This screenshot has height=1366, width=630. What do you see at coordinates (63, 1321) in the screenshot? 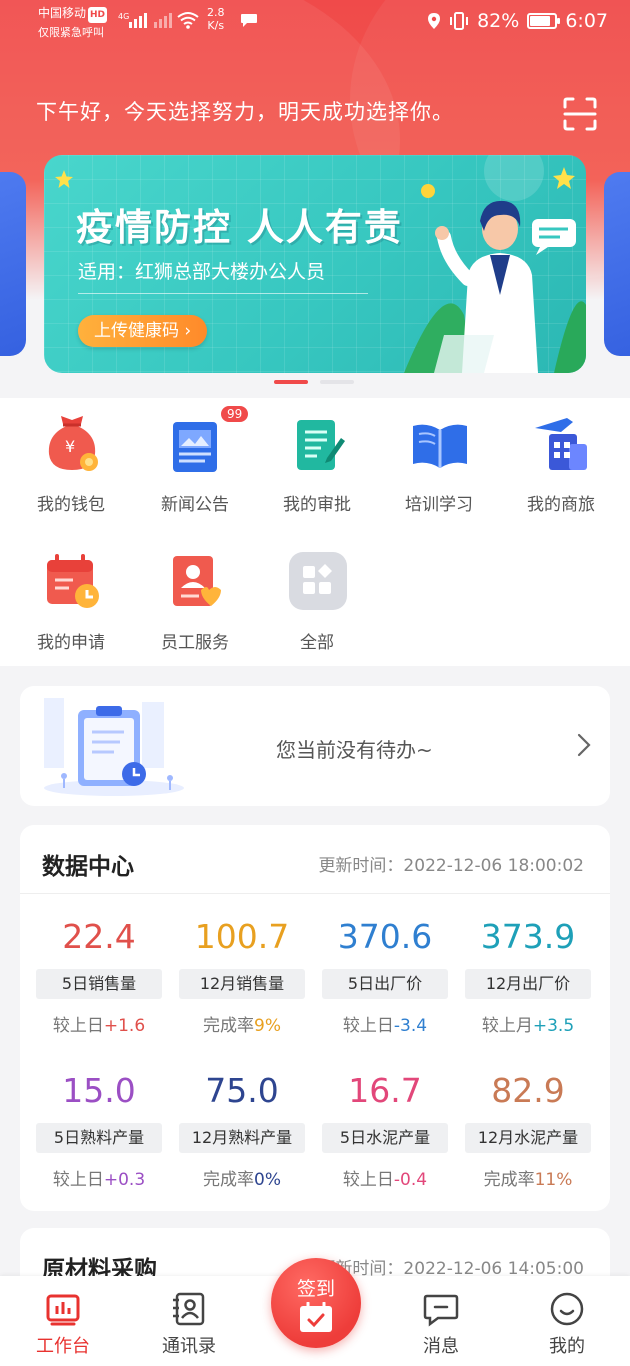
I see `tab-workbench: 工作台` at bounding box center [63, 1321].